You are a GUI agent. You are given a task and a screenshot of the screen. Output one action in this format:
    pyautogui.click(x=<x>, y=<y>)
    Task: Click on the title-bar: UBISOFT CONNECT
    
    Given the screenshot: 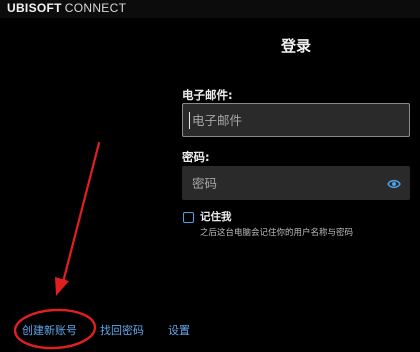 What is the action you would take?
    pyautogui.click(x=210, y=9)
    